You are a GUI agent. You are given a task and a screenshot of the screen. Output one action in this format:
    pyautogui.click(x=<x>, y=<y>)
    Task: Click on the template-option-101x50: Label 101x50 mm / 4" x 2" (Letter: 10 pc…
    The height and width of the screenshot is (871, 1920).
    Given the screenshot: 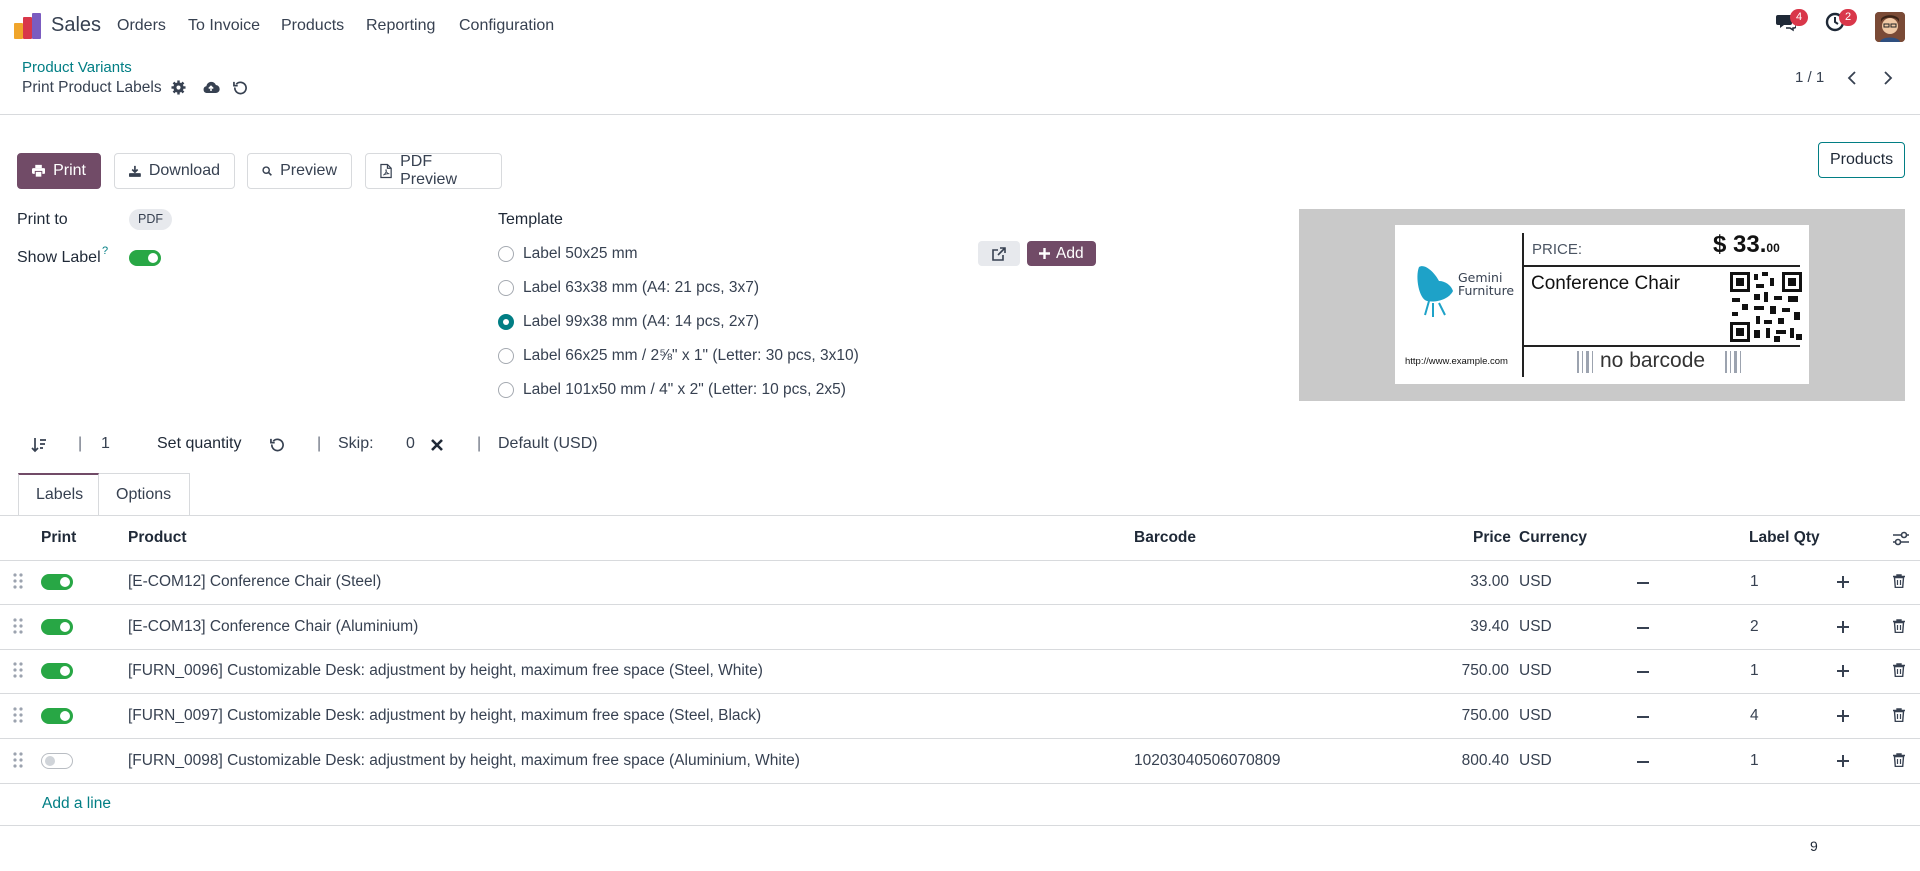 What is the action you would take?
    pyautogui.click(x=672, y=390)
    